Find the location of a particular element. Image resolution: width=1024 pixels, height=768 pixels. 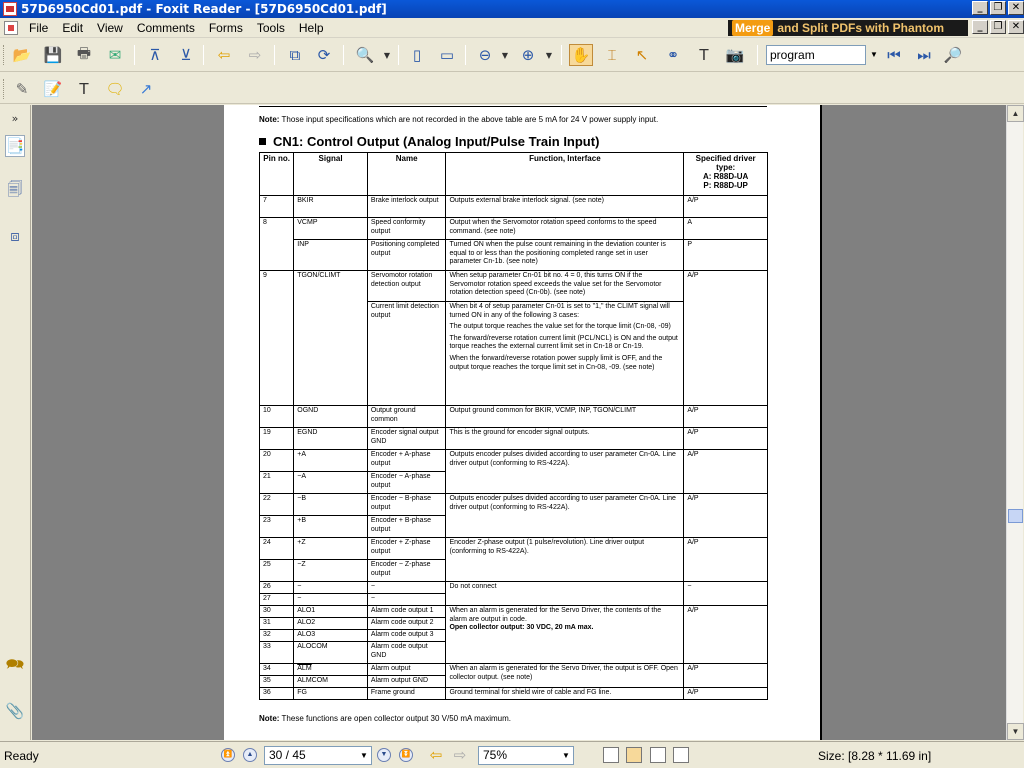

first-page-icon: ⏫ is located at coordinates (228, 755).